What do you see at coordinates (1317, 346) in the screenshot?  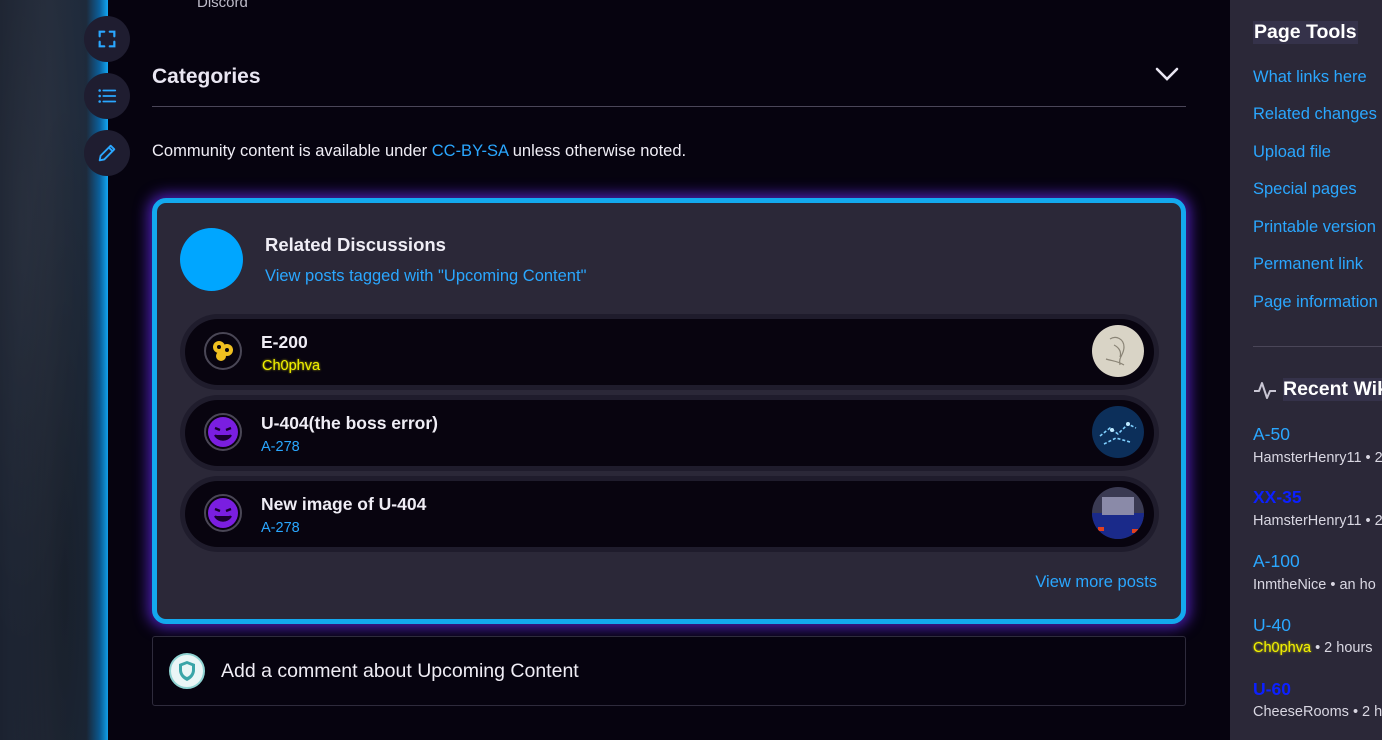 I see `sidebar-divider` at bounding box center [1317, 346].